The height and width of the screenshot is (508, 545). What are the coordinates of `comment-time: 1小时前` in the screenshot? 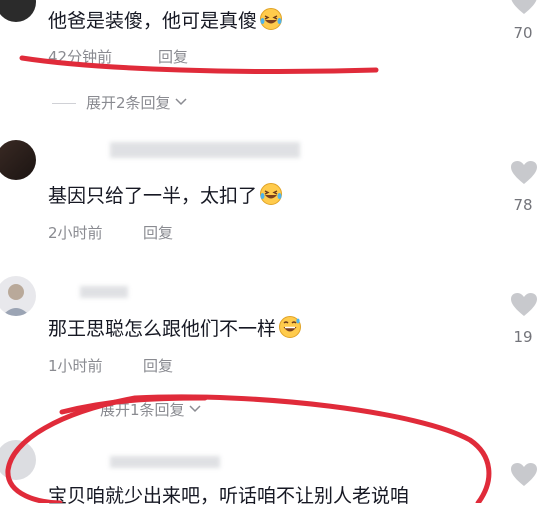 It's located at (75, 366).